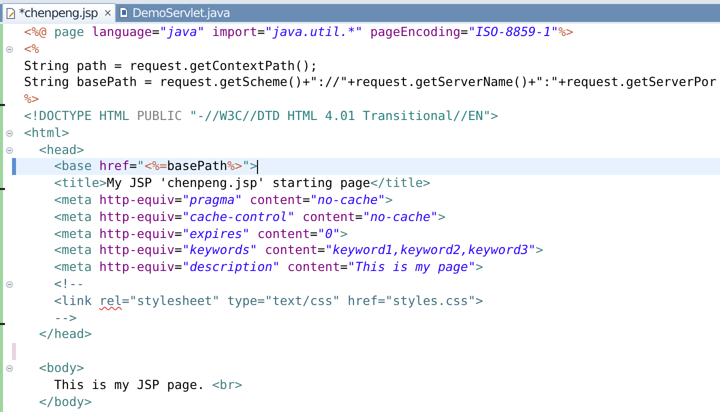 The height and width of the screenshot is (412, 720). Describe the element at coordinates (261, 116) in the screenshot. I see `code-line: <!DOCTYPE HTML PUBLIC "-//W3C//DTD HTML 4.01 Transitional//EN">` at that location.